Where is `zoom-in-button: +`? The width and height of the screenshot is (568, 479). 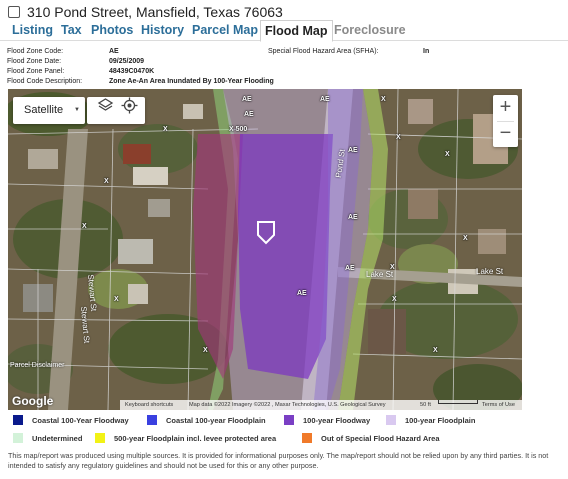
zoom-in-button: + is located at coordinates (505, 108).